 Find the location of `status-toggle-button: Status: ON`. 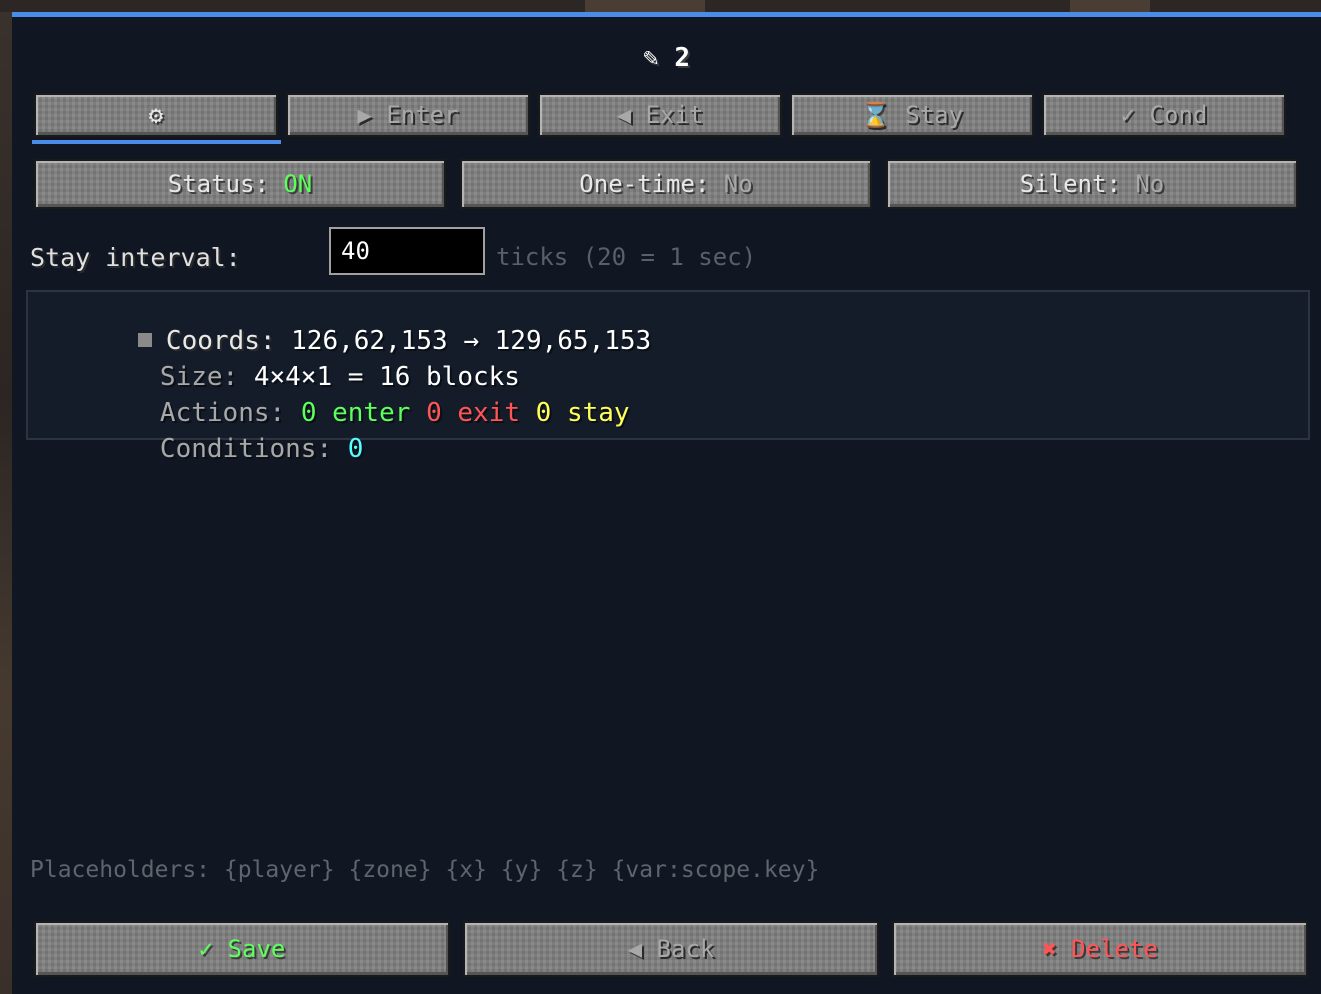

status-toggle-button: Status: ON is located at coordinates (240, 184).